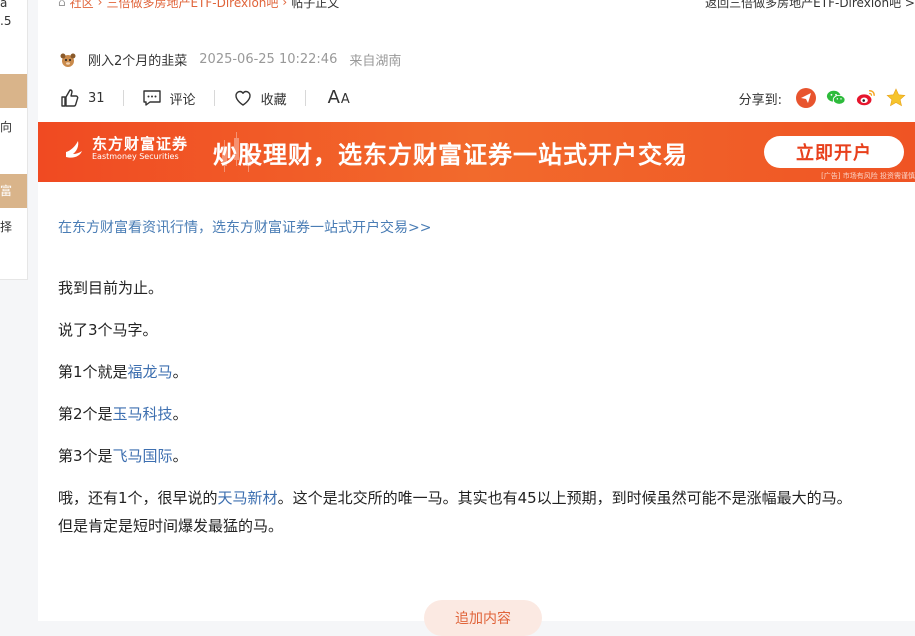  I want to click on promo-link: 在东方财富看资讯行情，选东方财富证券一站式开户交易>>, so click(244, 227).